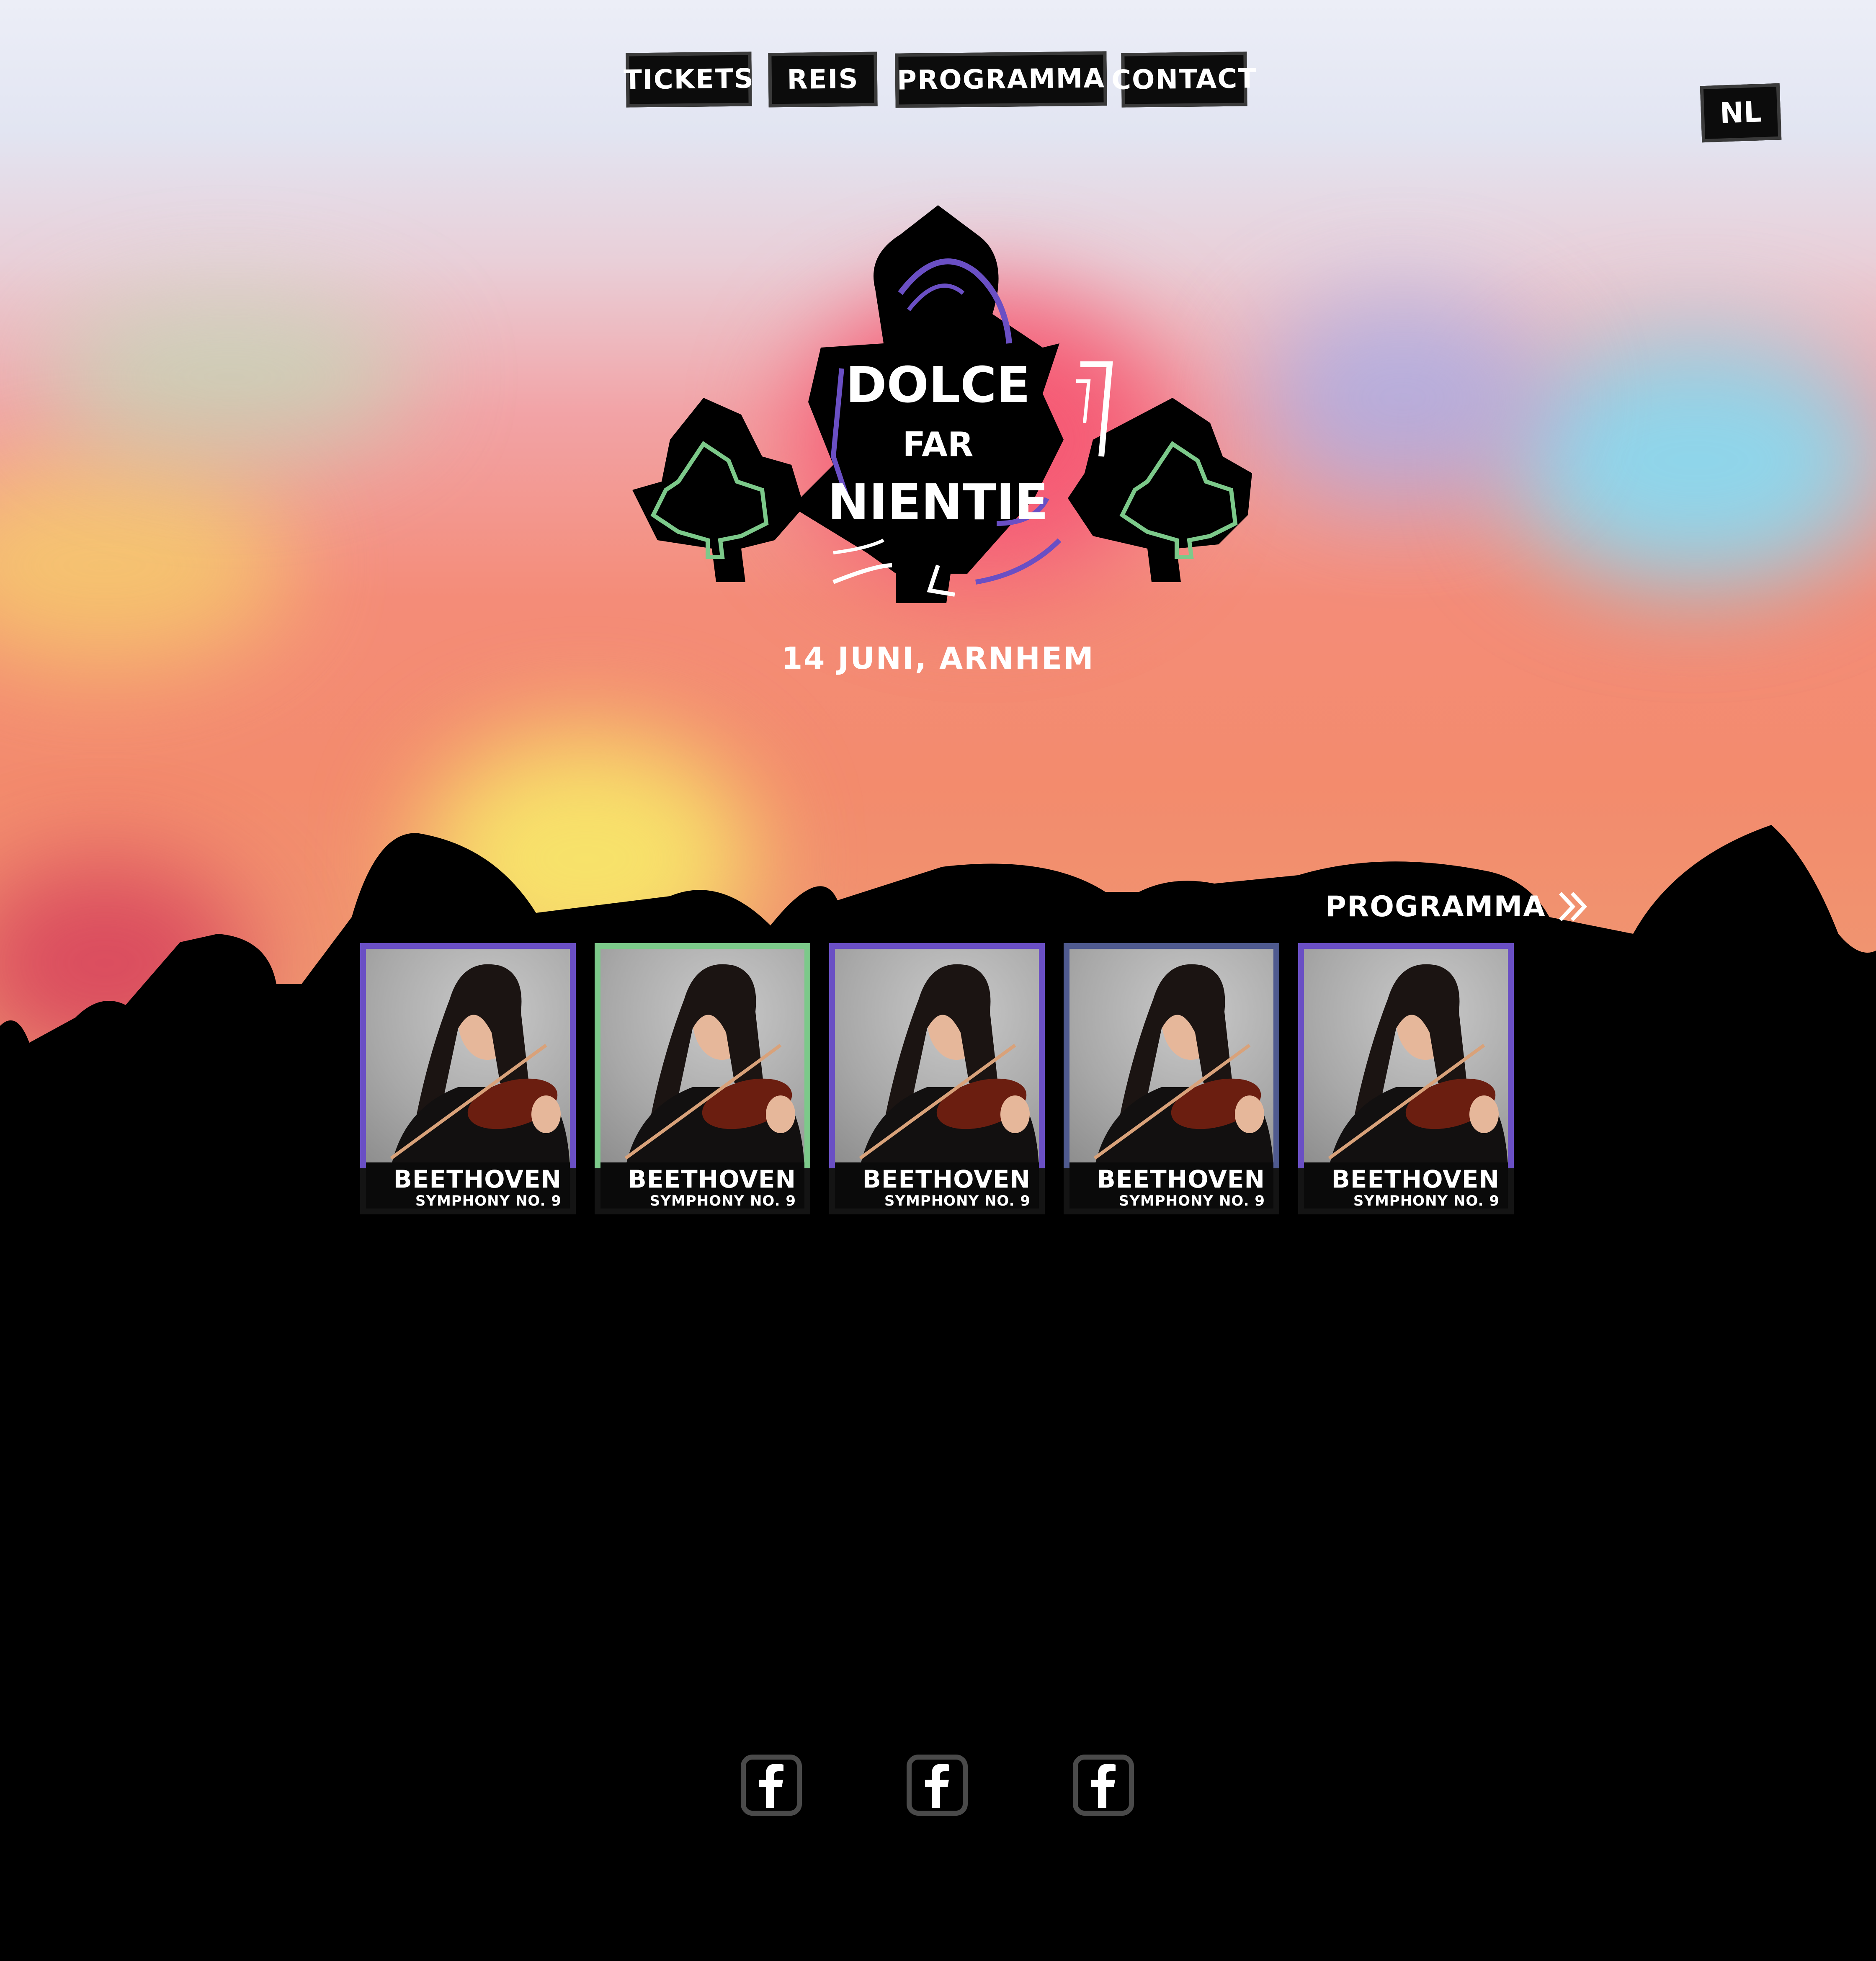  Describe the element at coordinates (1741, 113) in the screenshot. I see `language-switch-button: NL` at that location.